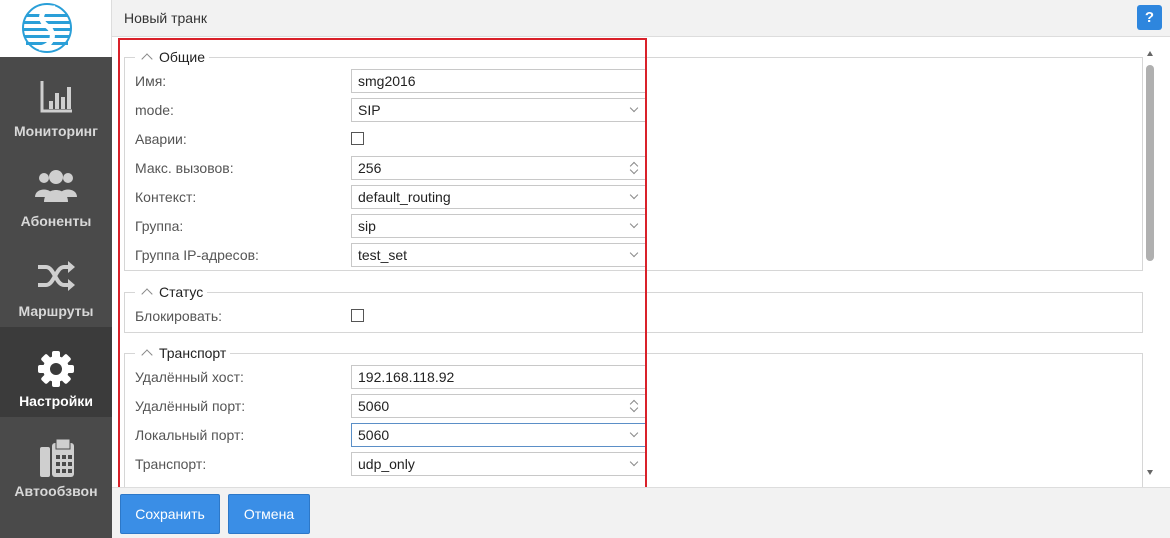 The image size is (1170, 538). I want to click on fax-icon, so click(57, 458).